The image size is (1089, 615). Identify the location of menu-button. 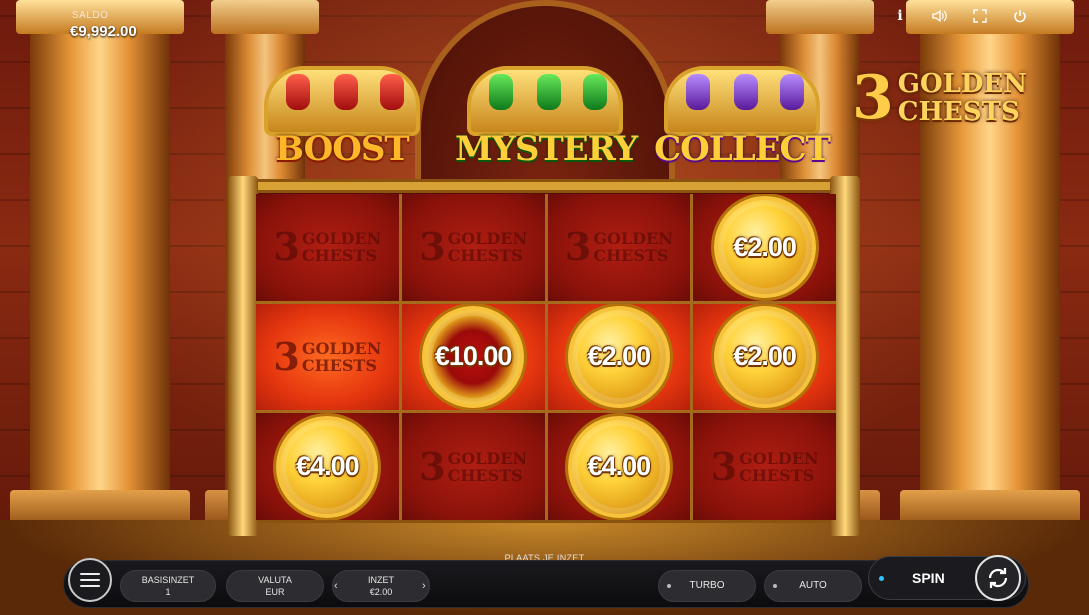
(90, 580).